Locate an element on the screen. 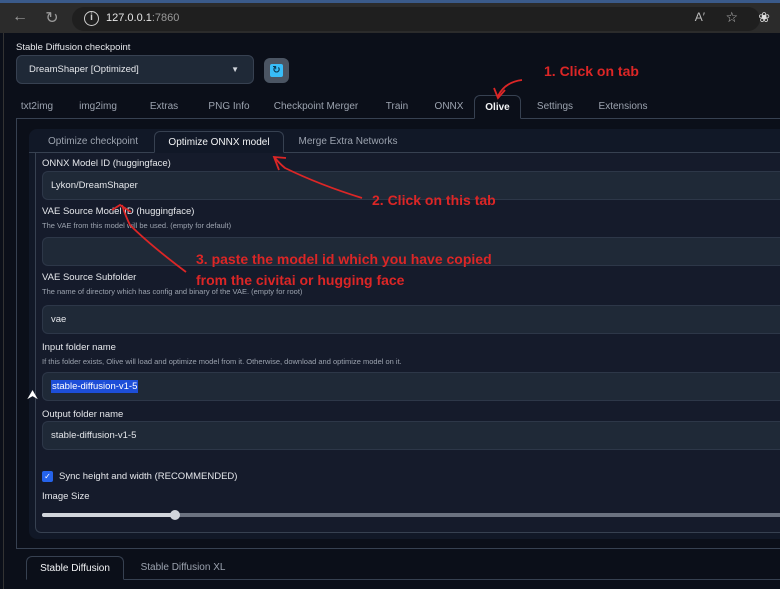 Image resolution: width=780 pixels, height=589 pixels. tab-stable-diffusion-xl: Stable Diffusion XL is located at coordinates (183, 568).